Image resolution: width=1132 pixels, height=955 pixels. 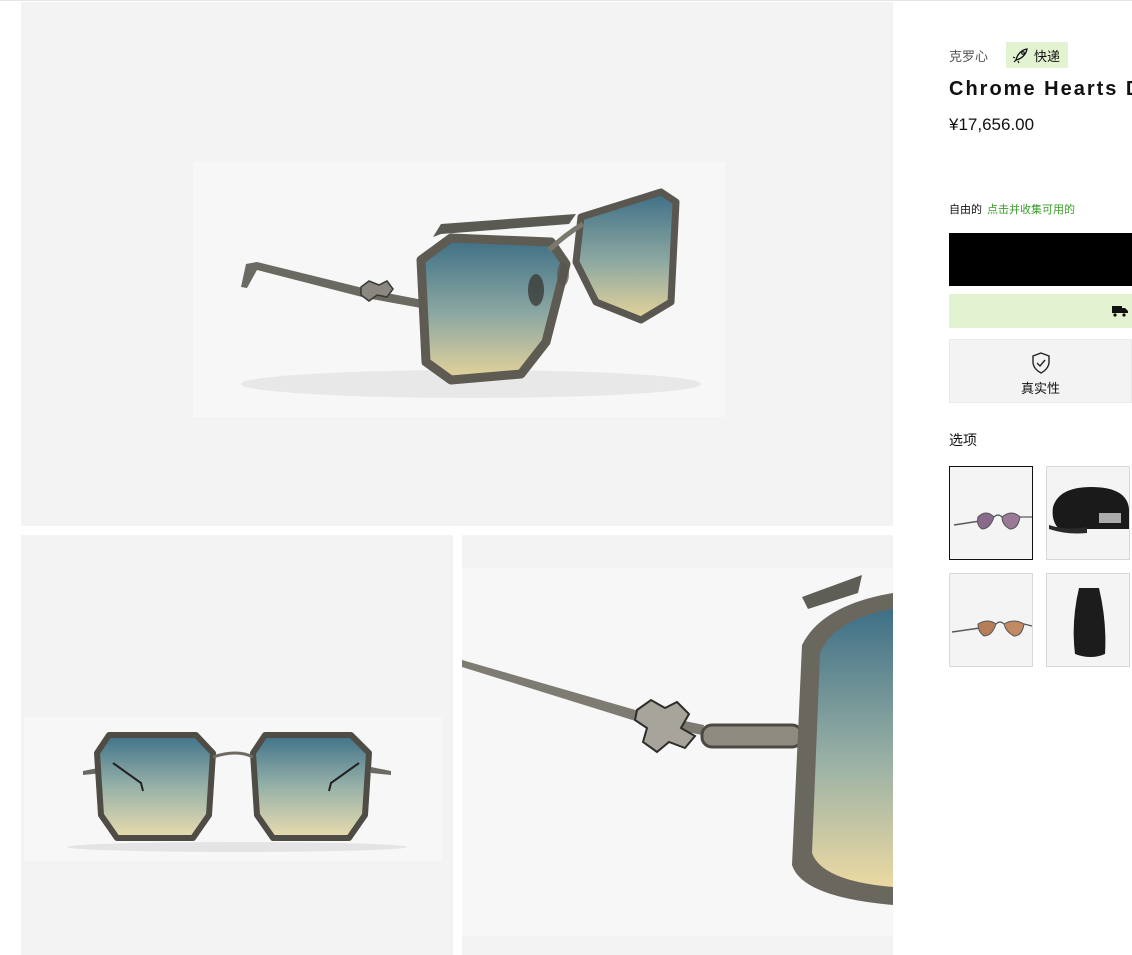 I want to click on authenticity-box: 真实性, so click(x=1040, y=371).